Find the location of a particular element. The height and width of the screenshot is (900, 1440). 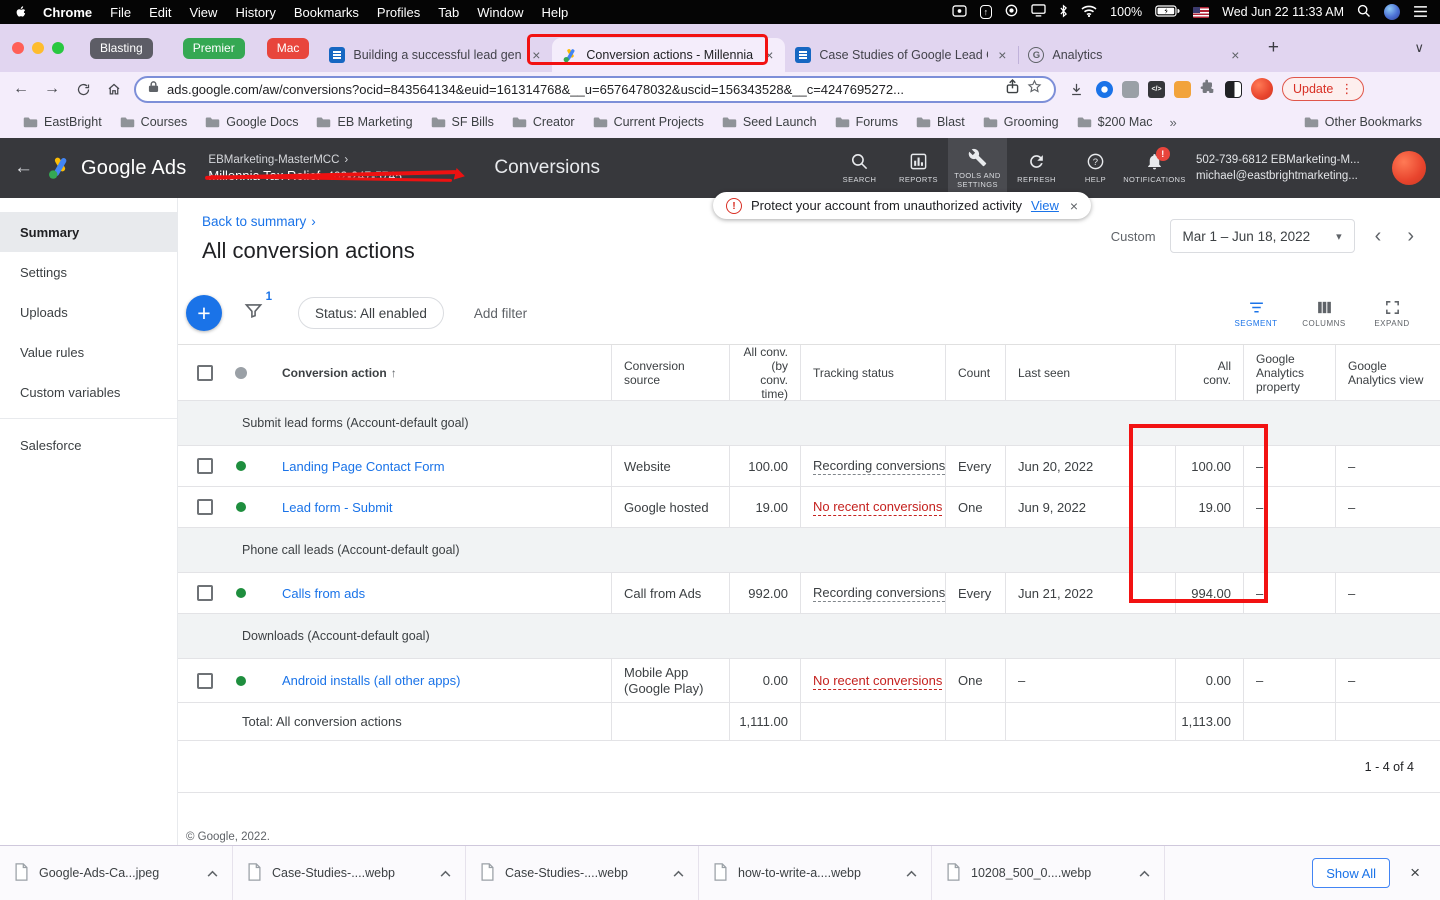

bookmark-folder-grooming: Grooming is located at coordinates (1021, 122).